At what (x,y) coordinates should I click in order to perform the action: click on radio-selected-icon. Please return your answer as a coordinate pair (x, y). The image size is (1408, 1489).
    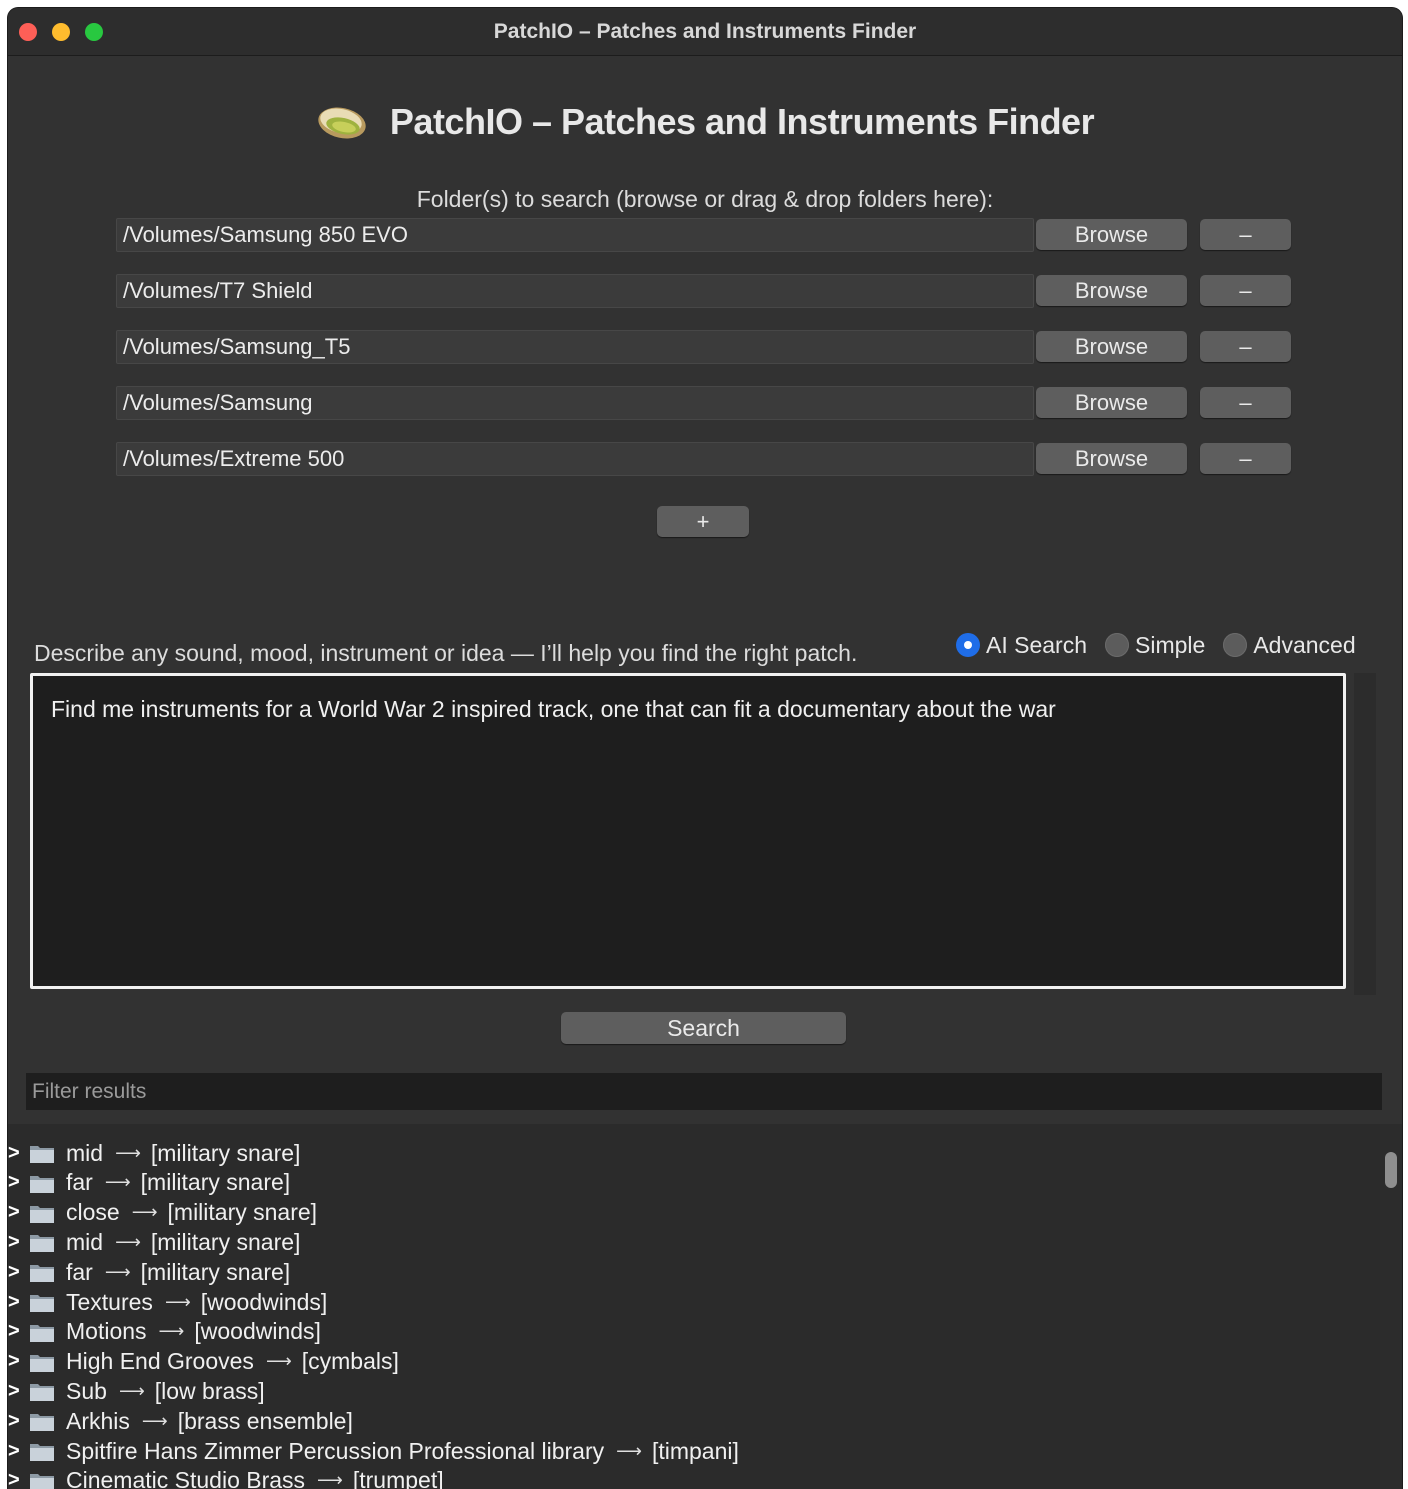
    Looking at the image, I should click on (968, 645).